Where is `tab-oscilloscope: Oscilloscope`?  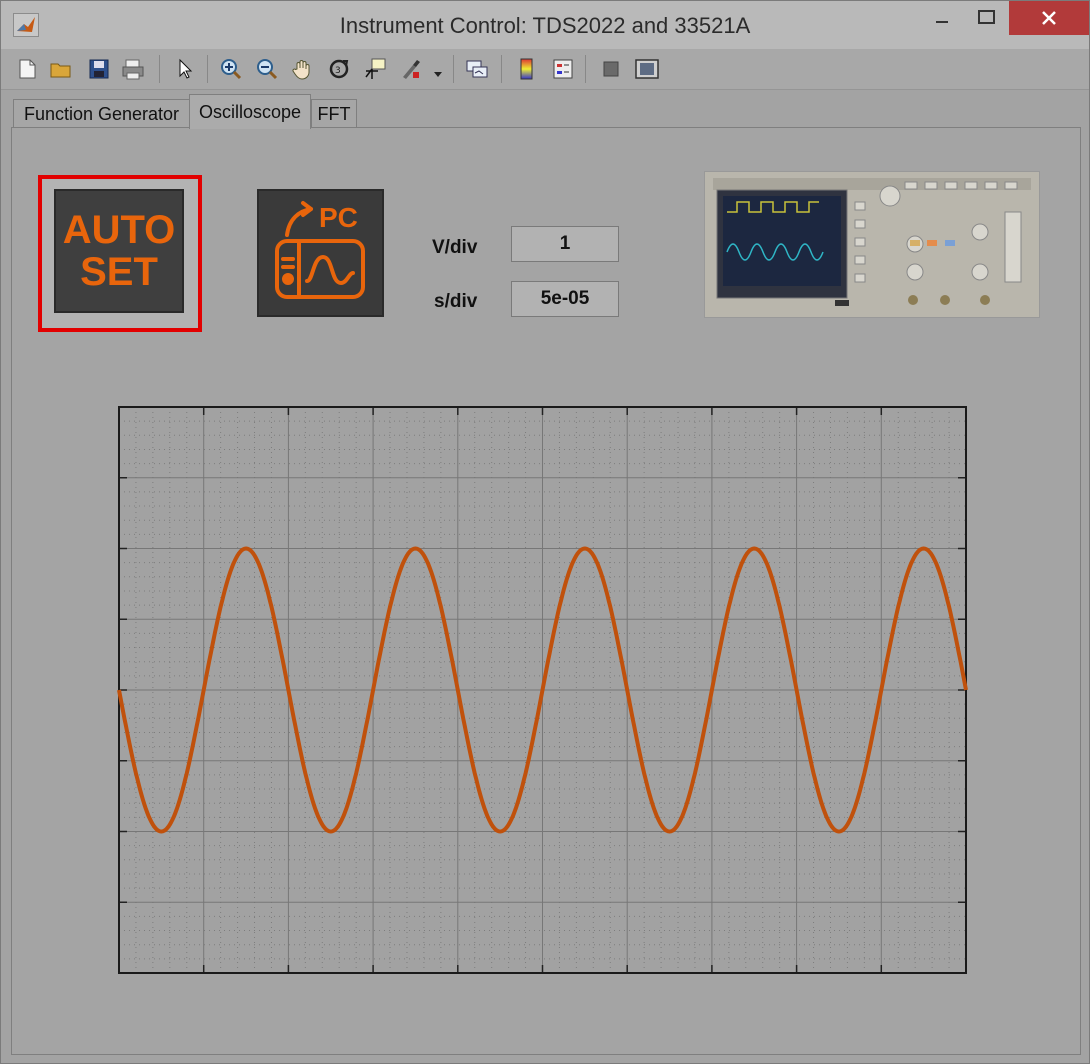 tab-oscilloscope: Oscilloscope is located at coordinates (250, 111).